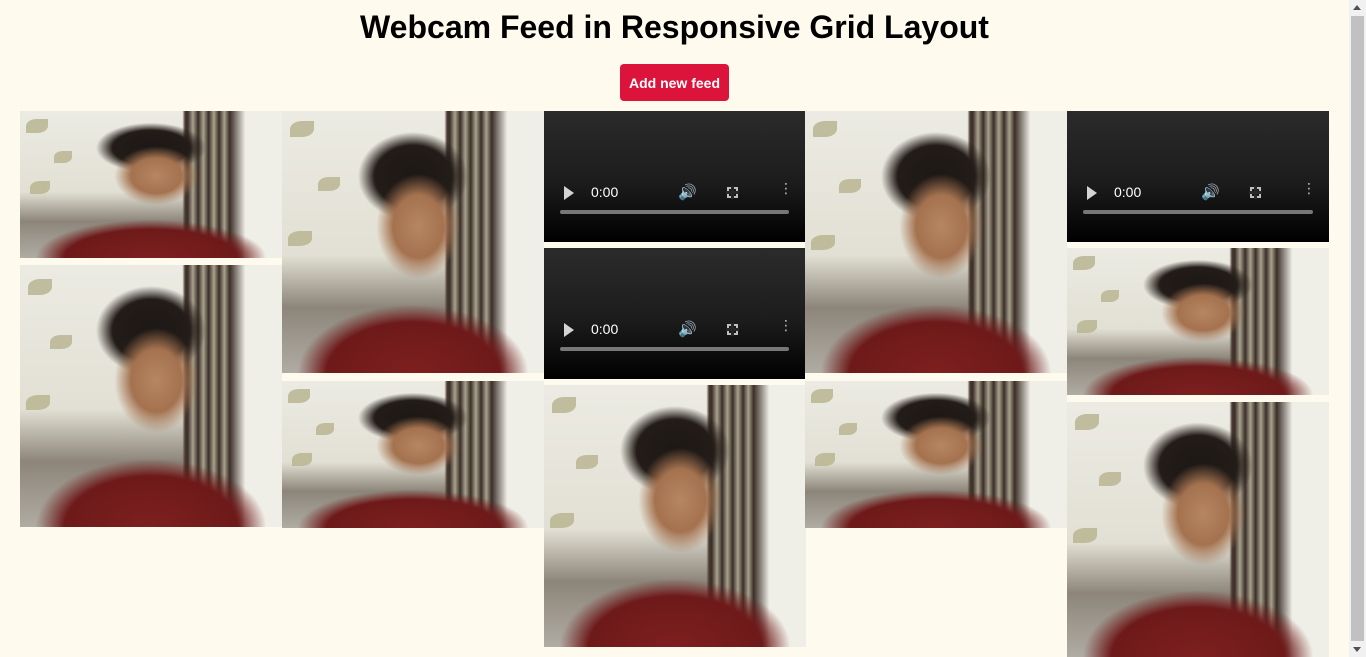 This screenshot has width=1366, height=657. I want to click on scrollbar-thumb, so click(1357, 328).